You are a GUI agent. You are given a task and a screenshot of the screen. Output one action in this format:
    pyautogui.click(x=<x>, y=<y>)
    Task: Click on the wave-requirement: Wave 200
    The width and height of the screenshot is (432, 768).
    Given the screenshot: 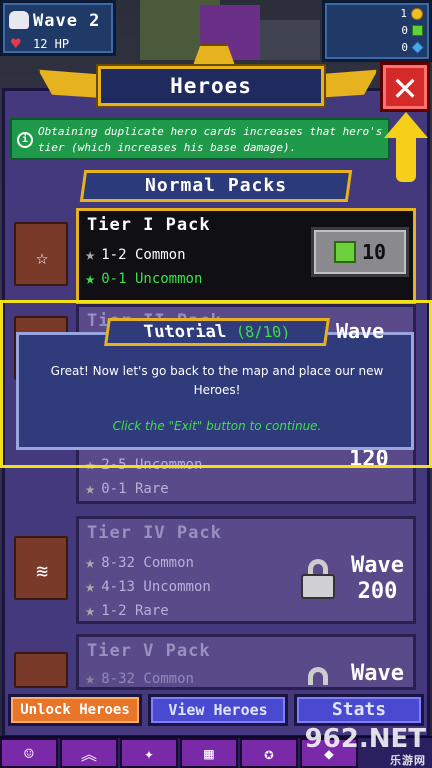 What is the action you would take?
    pyautogui.click(x=377, y=579)
    